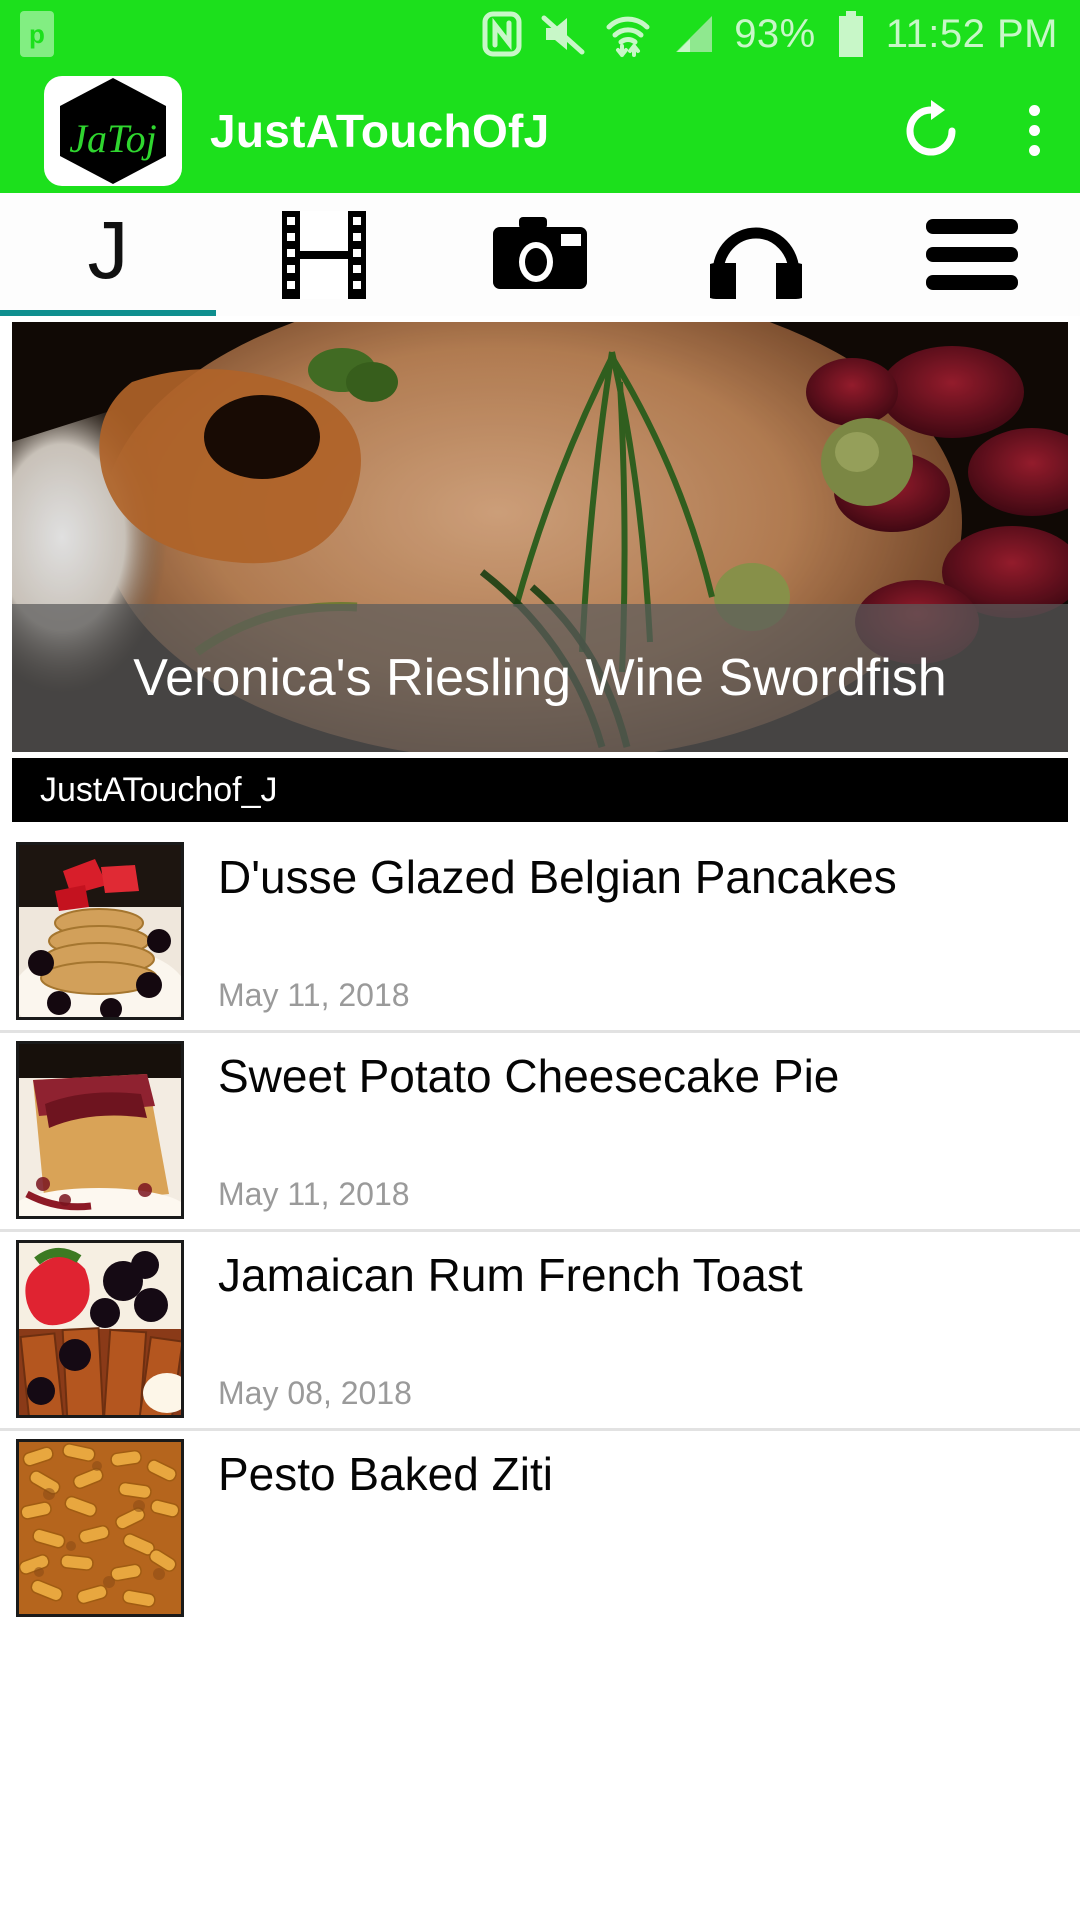  What do you see at coordinates (563, 34) in the screenshot?
I see `volume-mute-icon` at bounding box center [563, 34].